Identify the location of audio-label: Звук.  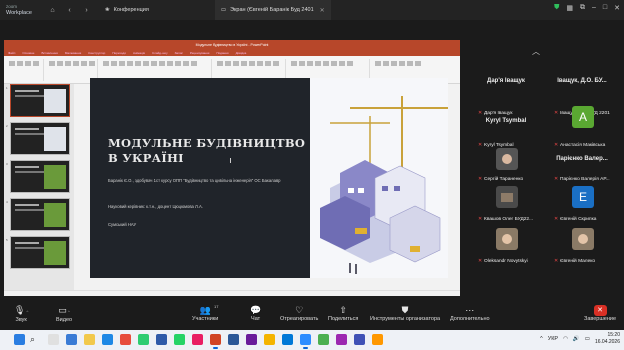
(21, 320).